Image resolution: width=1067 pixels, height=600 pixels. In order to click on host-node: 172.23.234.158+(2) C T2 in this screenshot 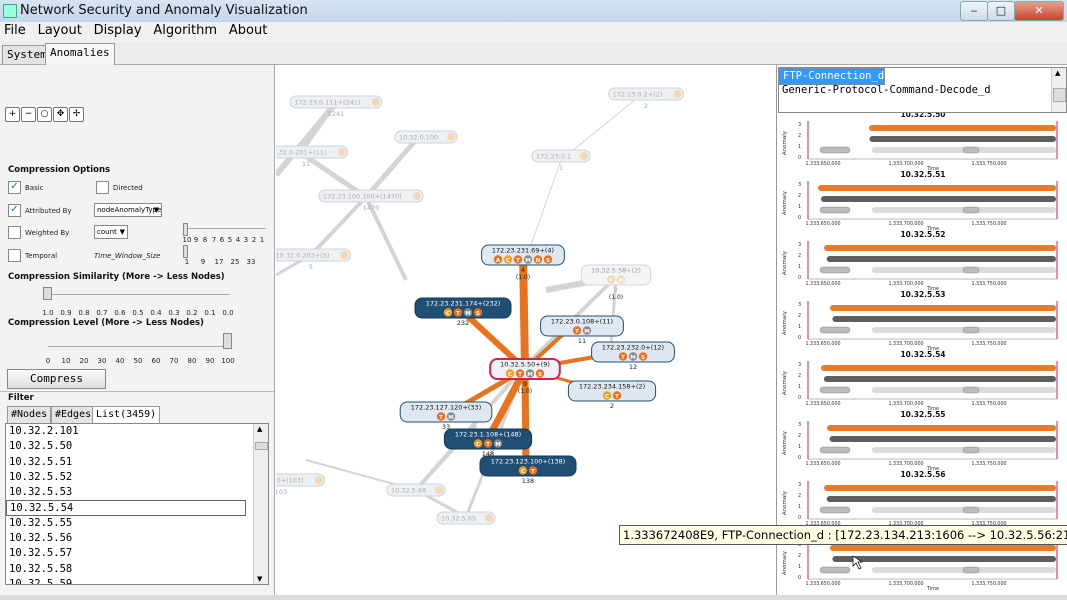, I will do `click(612, 395)`.